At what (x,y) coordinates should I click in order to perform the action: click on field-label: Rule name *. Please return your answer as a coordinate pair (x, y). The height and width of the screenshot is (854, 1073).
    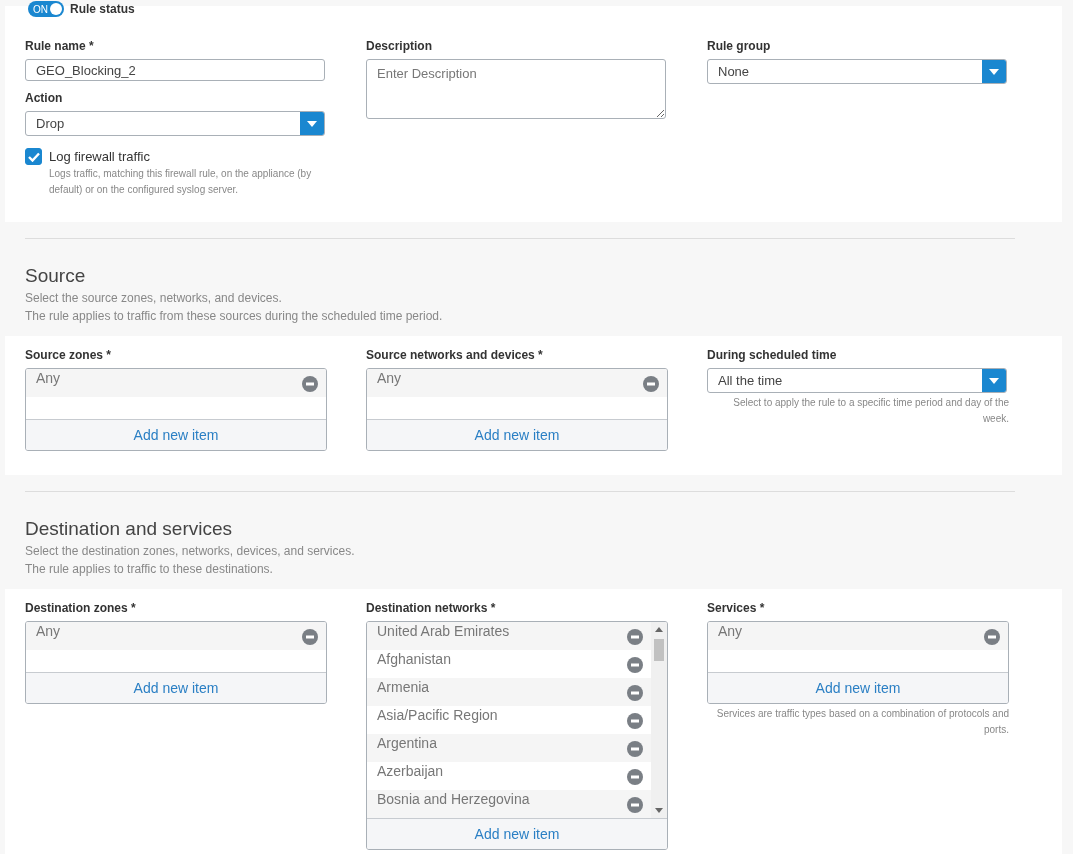
    Looking at the image, I should click on (60, 46).